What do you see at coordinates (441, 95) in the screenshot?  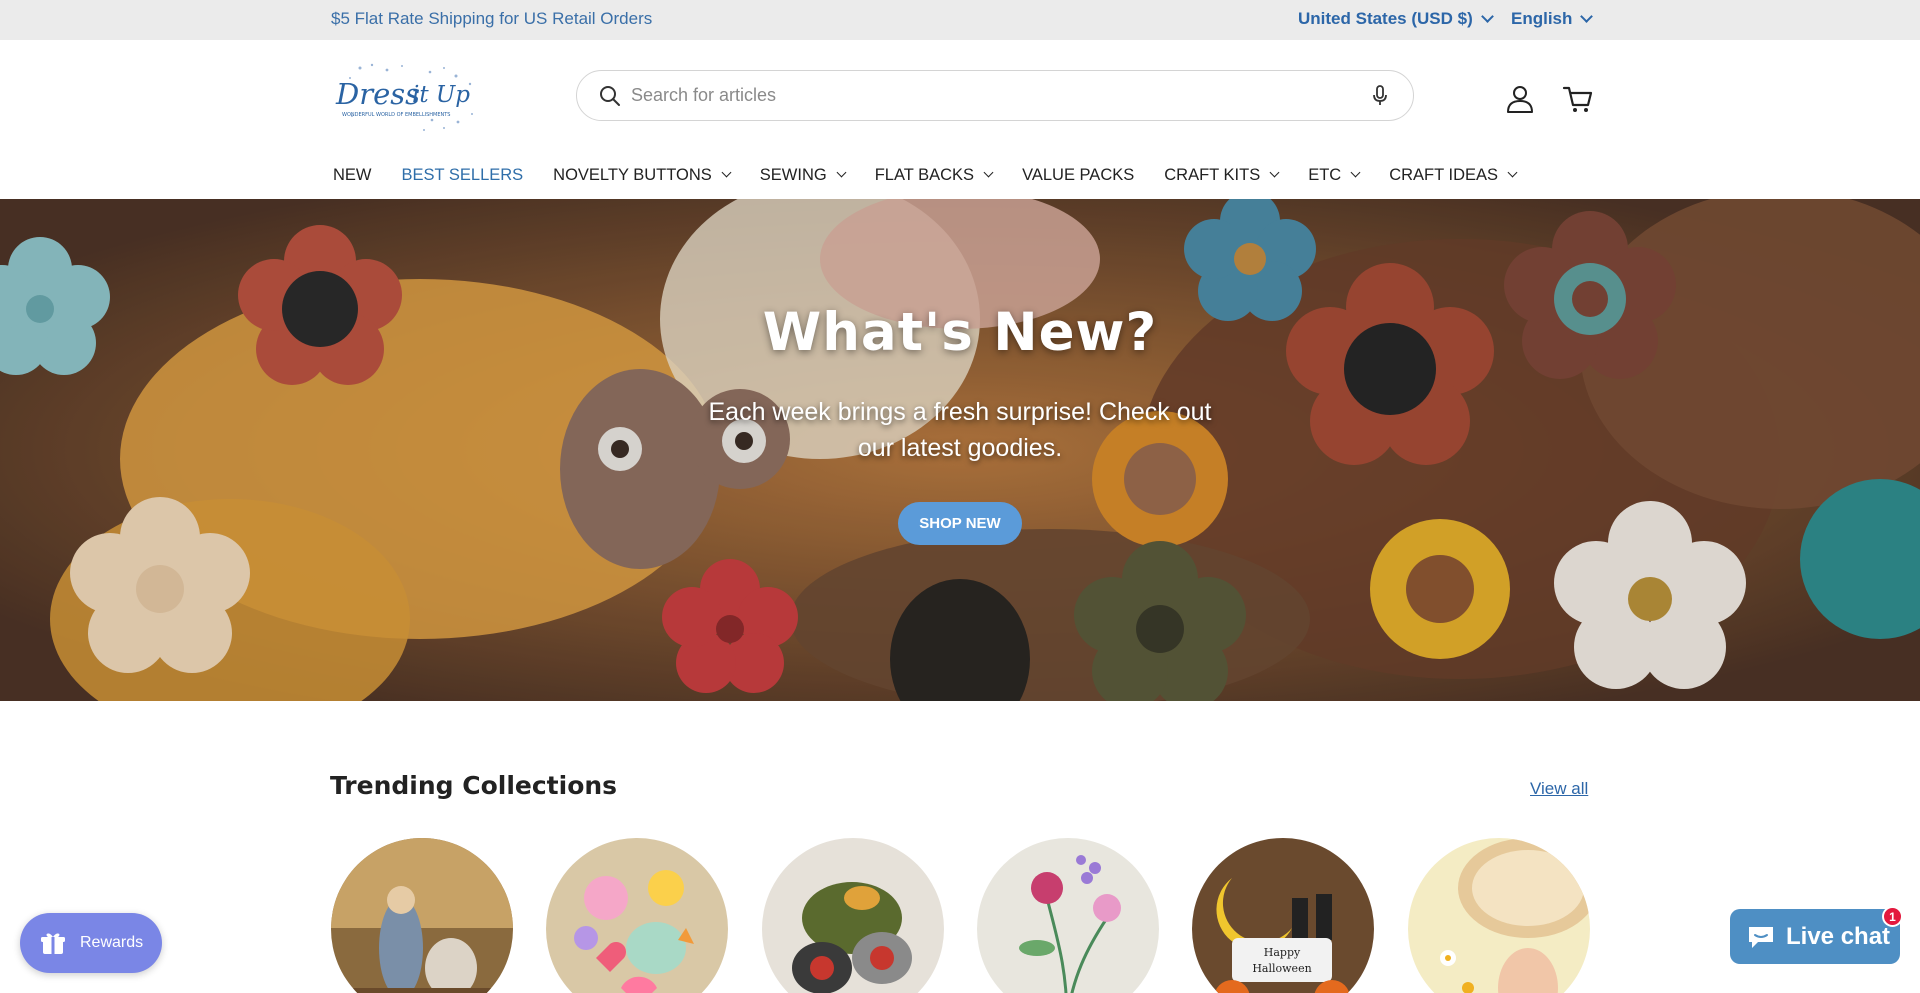 I see `svg-text: it Up` at bounding box center [441, 95].